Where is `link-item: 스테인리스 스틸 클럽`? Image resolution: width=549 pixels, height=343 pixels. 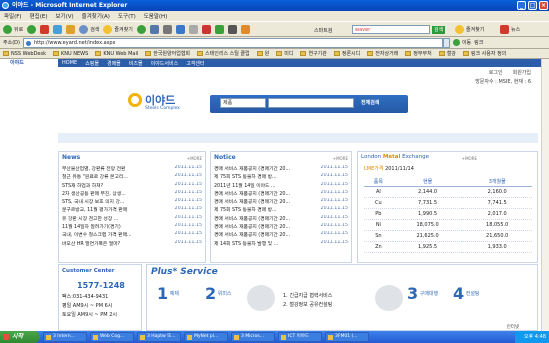 link-item: 스테인리스 스틸 클럽 is located at coordinates (223, 53).